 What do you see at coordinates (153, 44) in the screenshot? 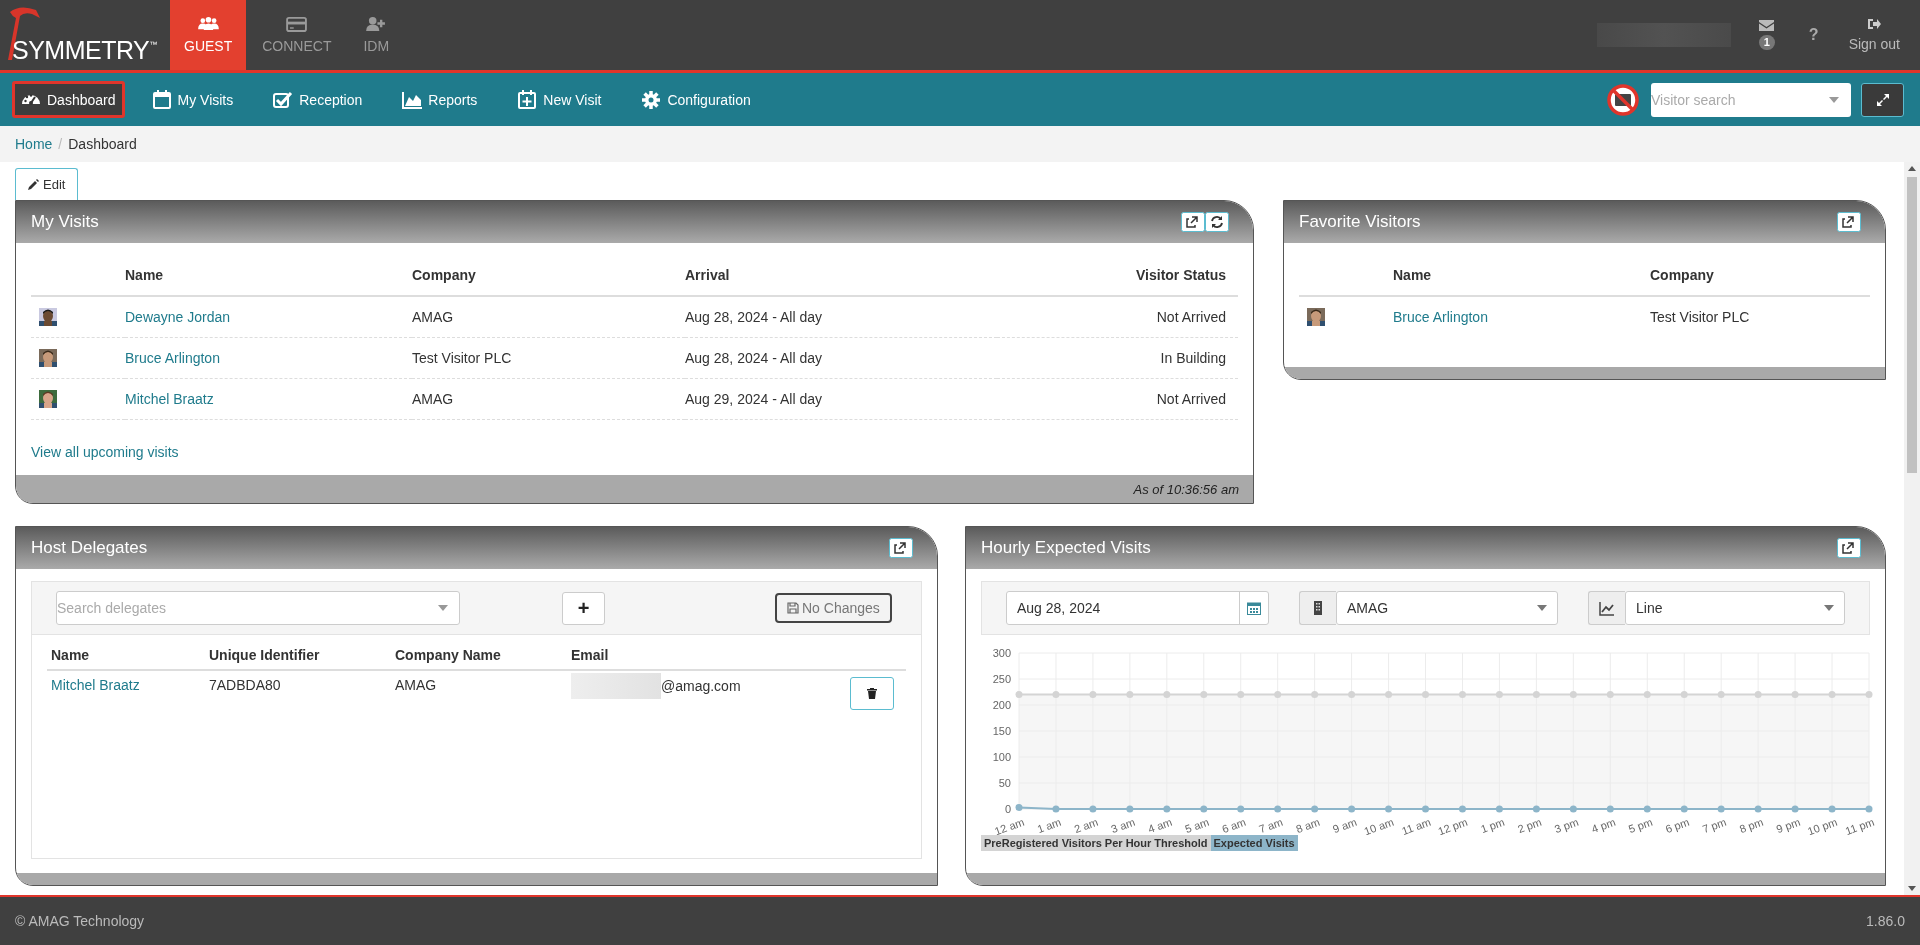
I see `trademark-mark: ™` at bounding box center [153, 44].